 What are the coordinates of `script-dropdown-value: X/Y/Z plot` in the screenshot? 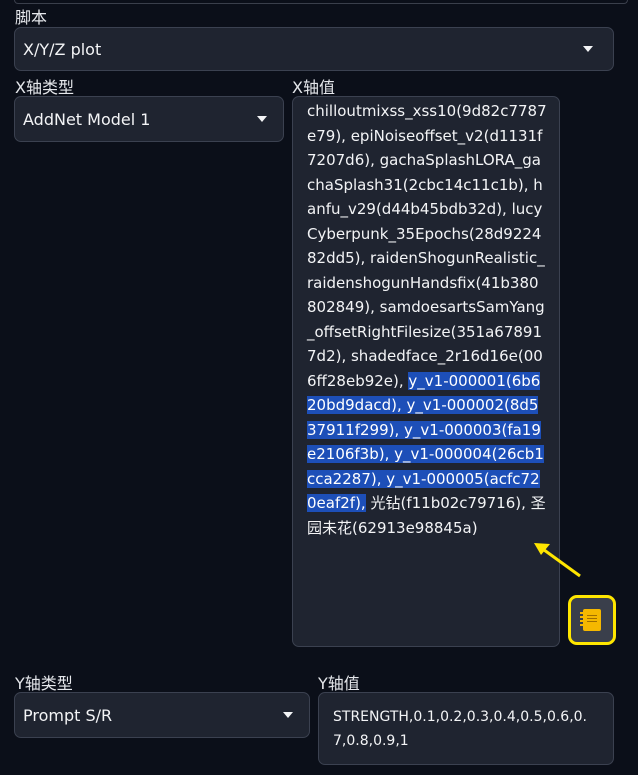 It's located at (62, 49).